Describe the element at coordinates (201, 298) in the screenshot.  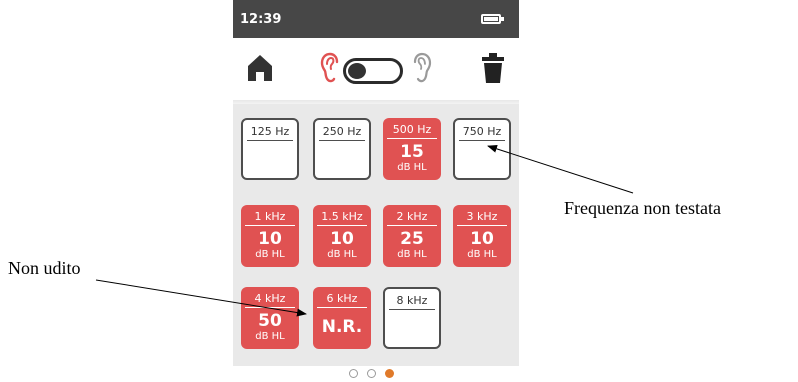
I see `arrow-not-heard` at that location.